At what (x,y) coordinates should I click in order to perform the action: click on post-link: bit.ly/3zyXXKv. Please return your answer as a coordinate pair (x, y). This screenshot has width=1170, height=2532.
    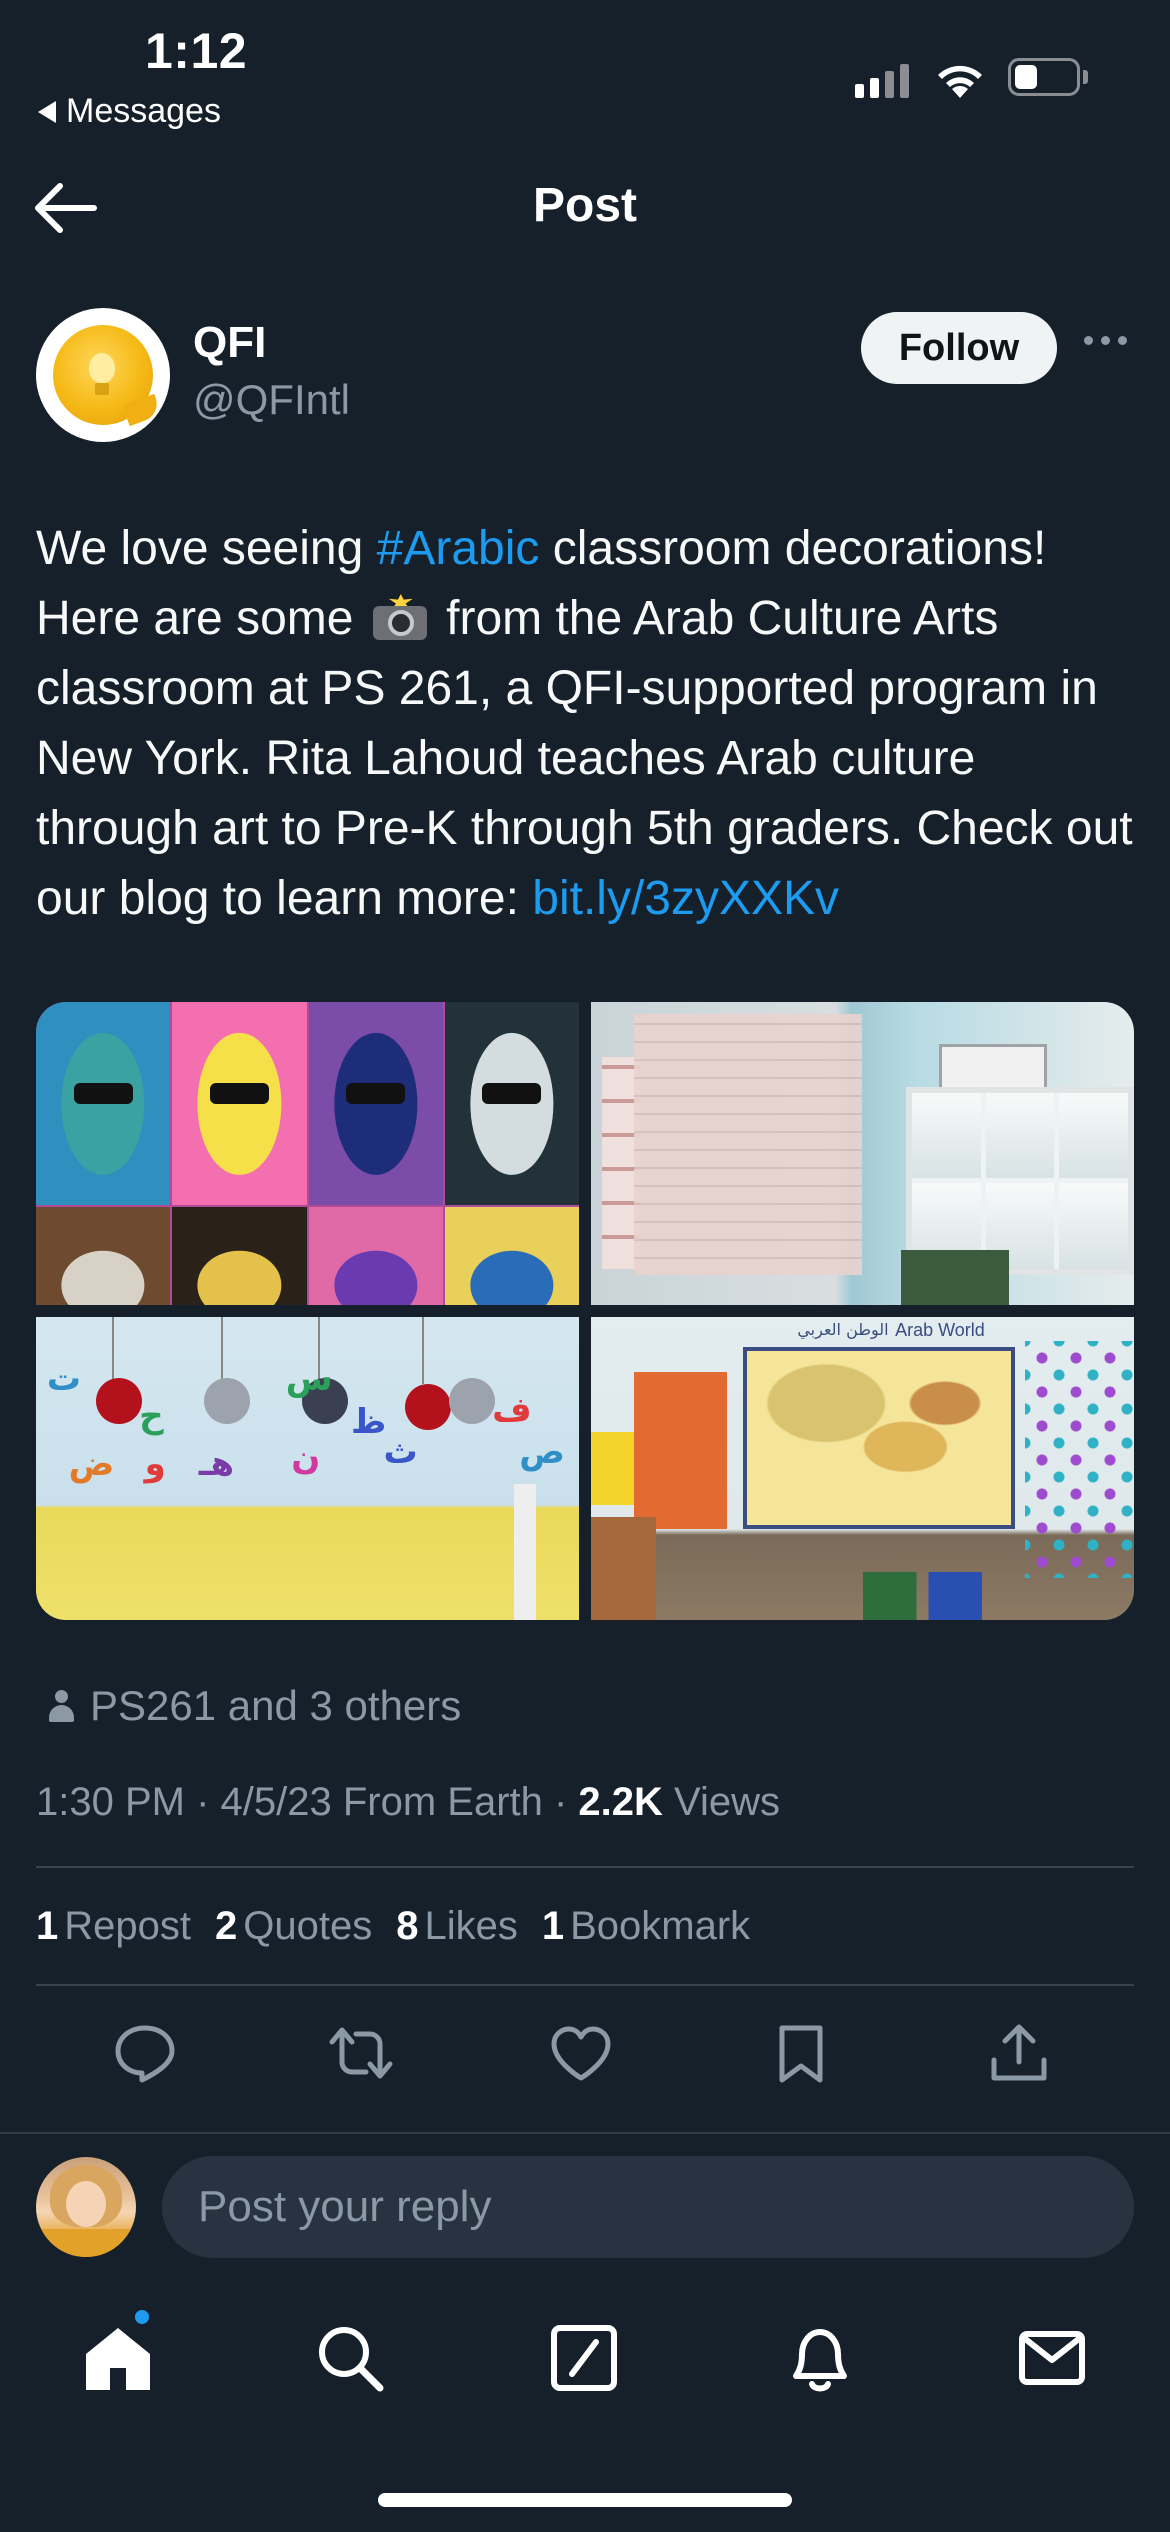
    Looking at the image, I should click on (685, 898).